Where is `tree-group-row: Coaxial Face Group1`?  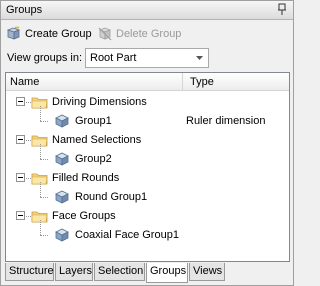 tree-group-row: Coaxial Face Group1 is located at coordinates (147, 232).